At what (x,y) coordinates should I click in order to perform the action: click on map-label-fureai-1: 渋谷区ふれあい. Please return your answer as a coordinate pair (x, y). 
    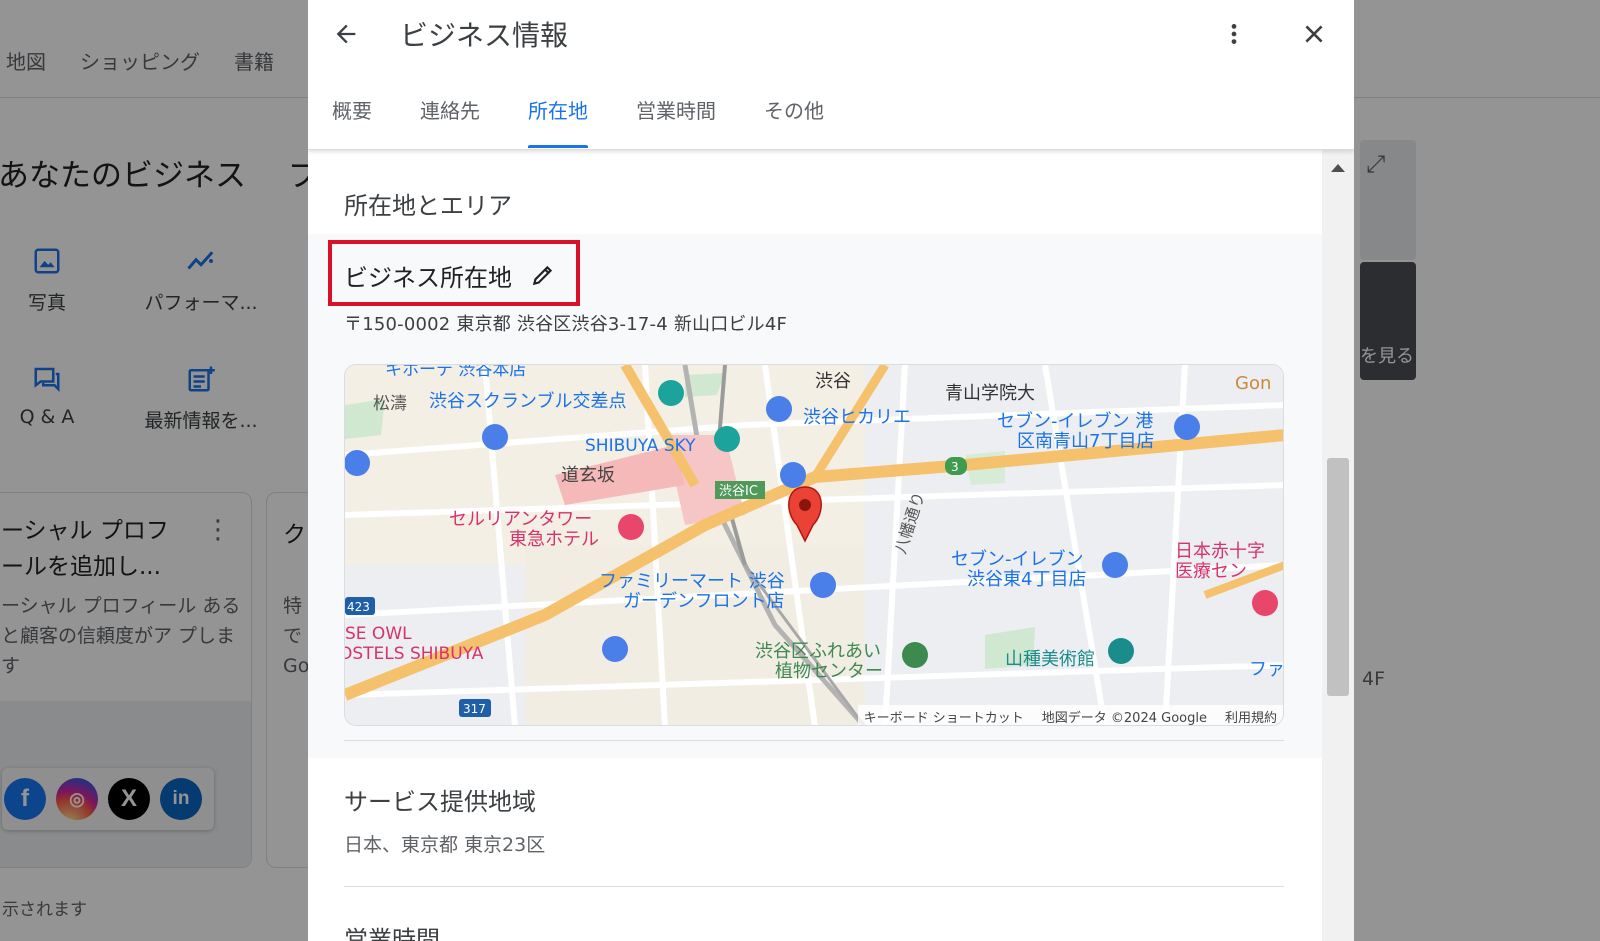
    Looking at the image, I should click on (818, 651).